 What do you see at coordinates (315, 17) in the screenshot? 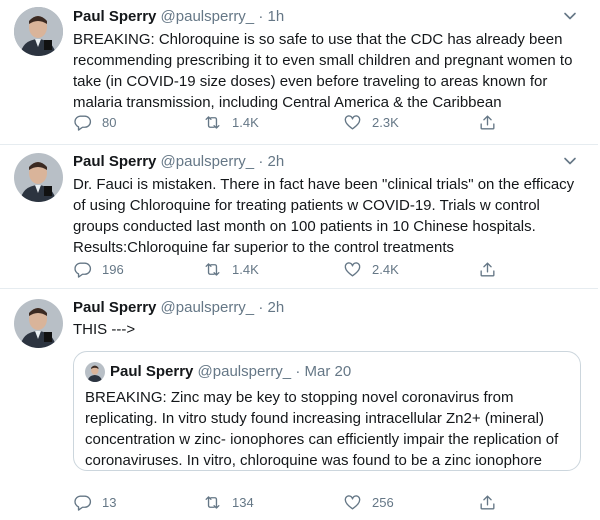
I see `tweet-header: Paul Sperry @paulsperry_ · 1h` at bounding box center [315, 17].